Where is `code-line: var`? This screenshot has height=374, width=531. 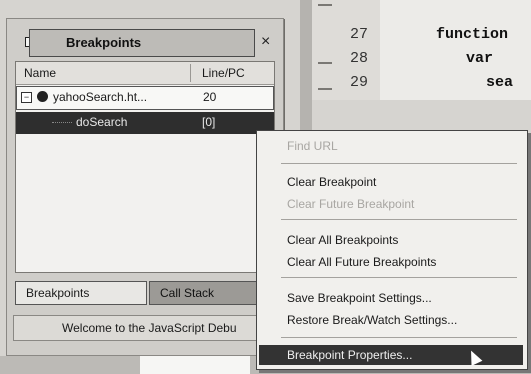 code-line: var is located at coordinates (480, 58).